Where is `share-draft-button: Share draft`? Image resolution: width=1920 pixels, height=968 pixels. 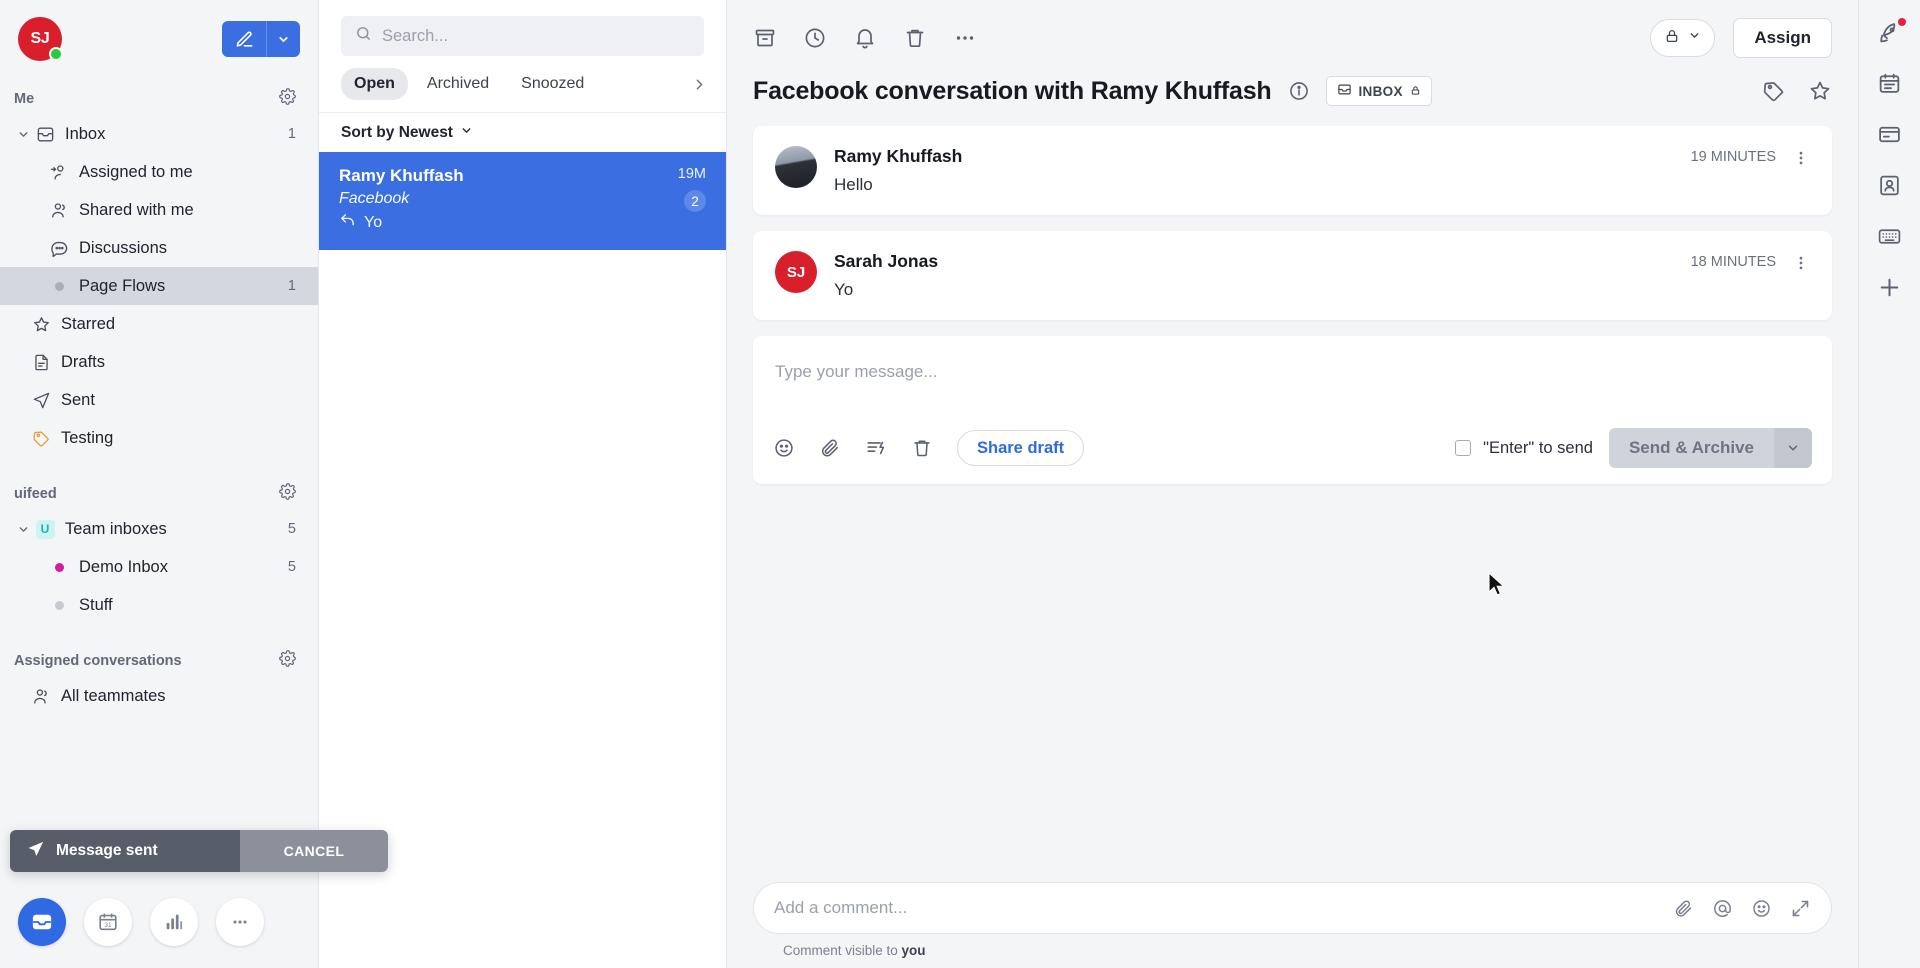 share-draft-button: Share draft is located at coordinates (1021, 448).